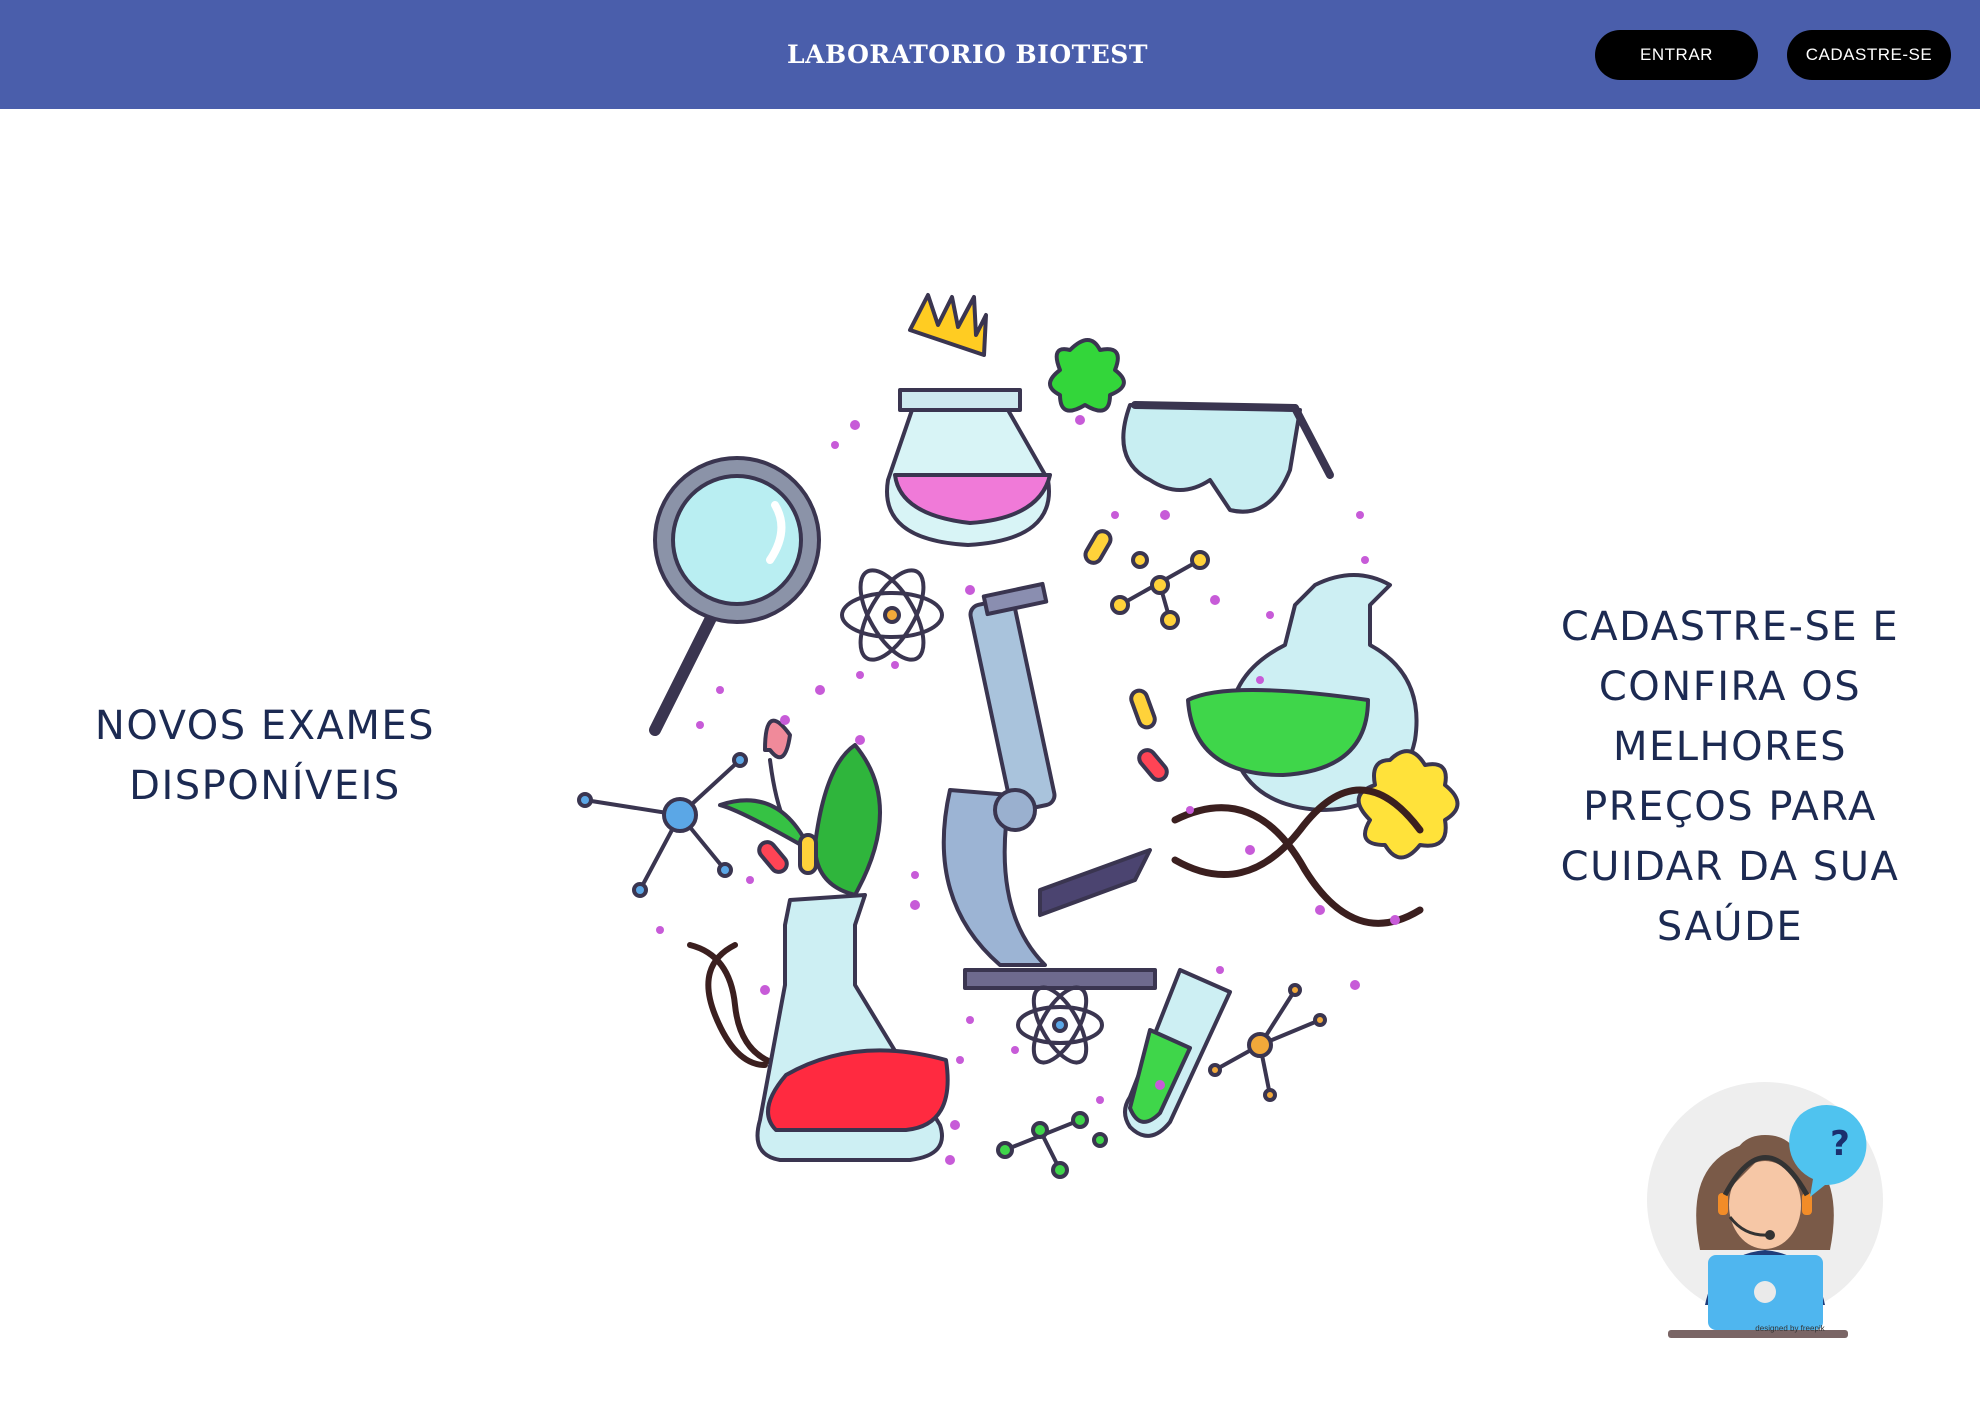 This screenshot has height=1419, width=1980. Describe the element at coordinates (1730, 687) in the screenshot. I see `promo-line-2: CONFIRA OS` at that location.